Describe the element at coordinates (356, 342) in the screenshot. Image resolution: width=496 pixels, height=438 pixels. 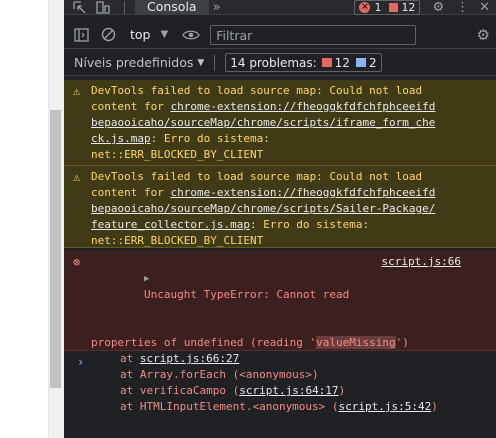
I see `highlighted-property: valueMissing` at that location.